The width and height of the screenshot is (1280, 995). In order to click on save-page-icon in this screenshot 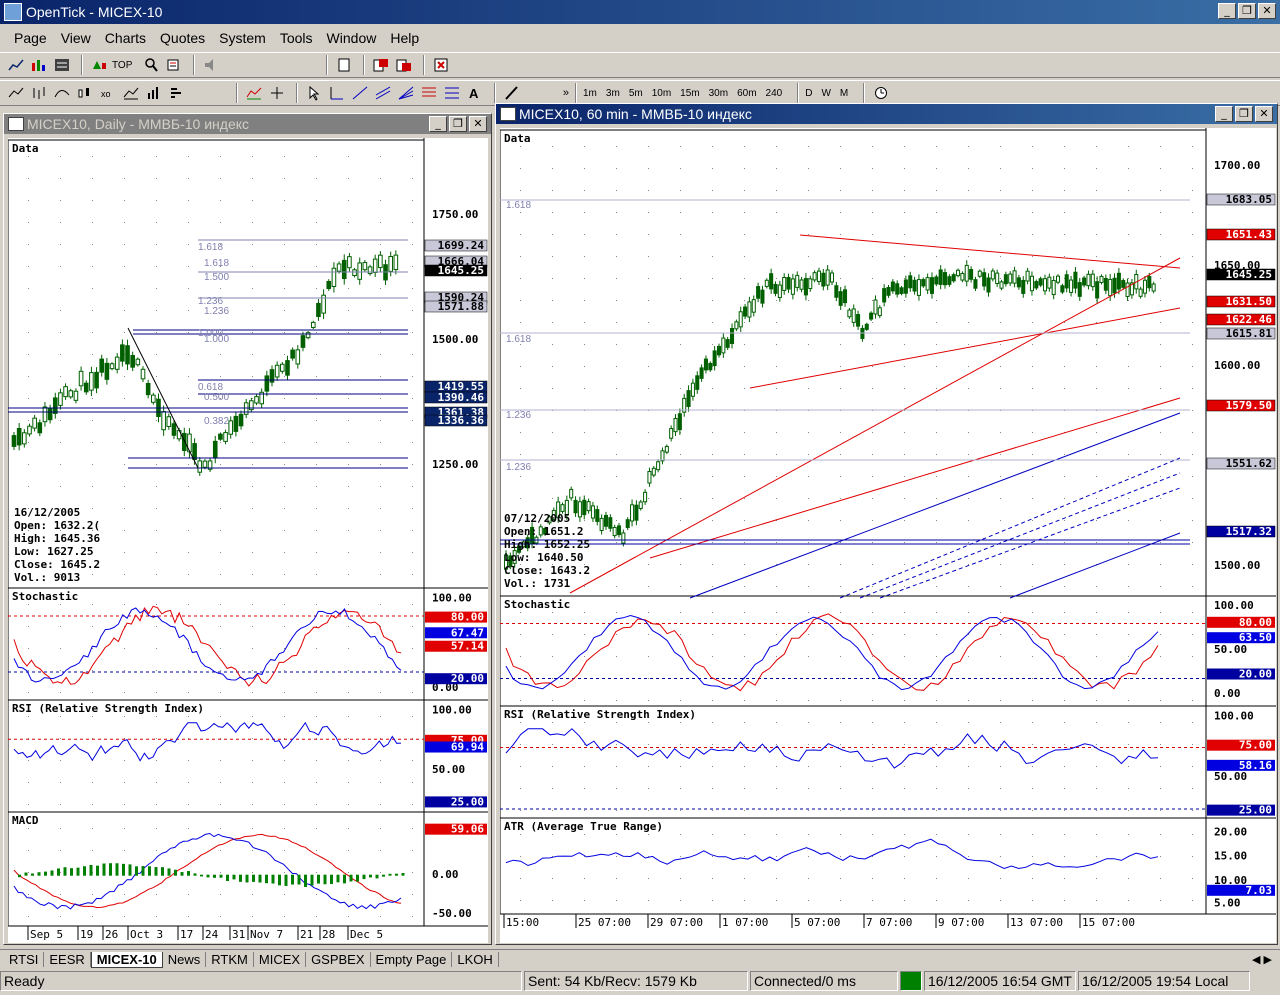, I will do `click(404, 65)`.